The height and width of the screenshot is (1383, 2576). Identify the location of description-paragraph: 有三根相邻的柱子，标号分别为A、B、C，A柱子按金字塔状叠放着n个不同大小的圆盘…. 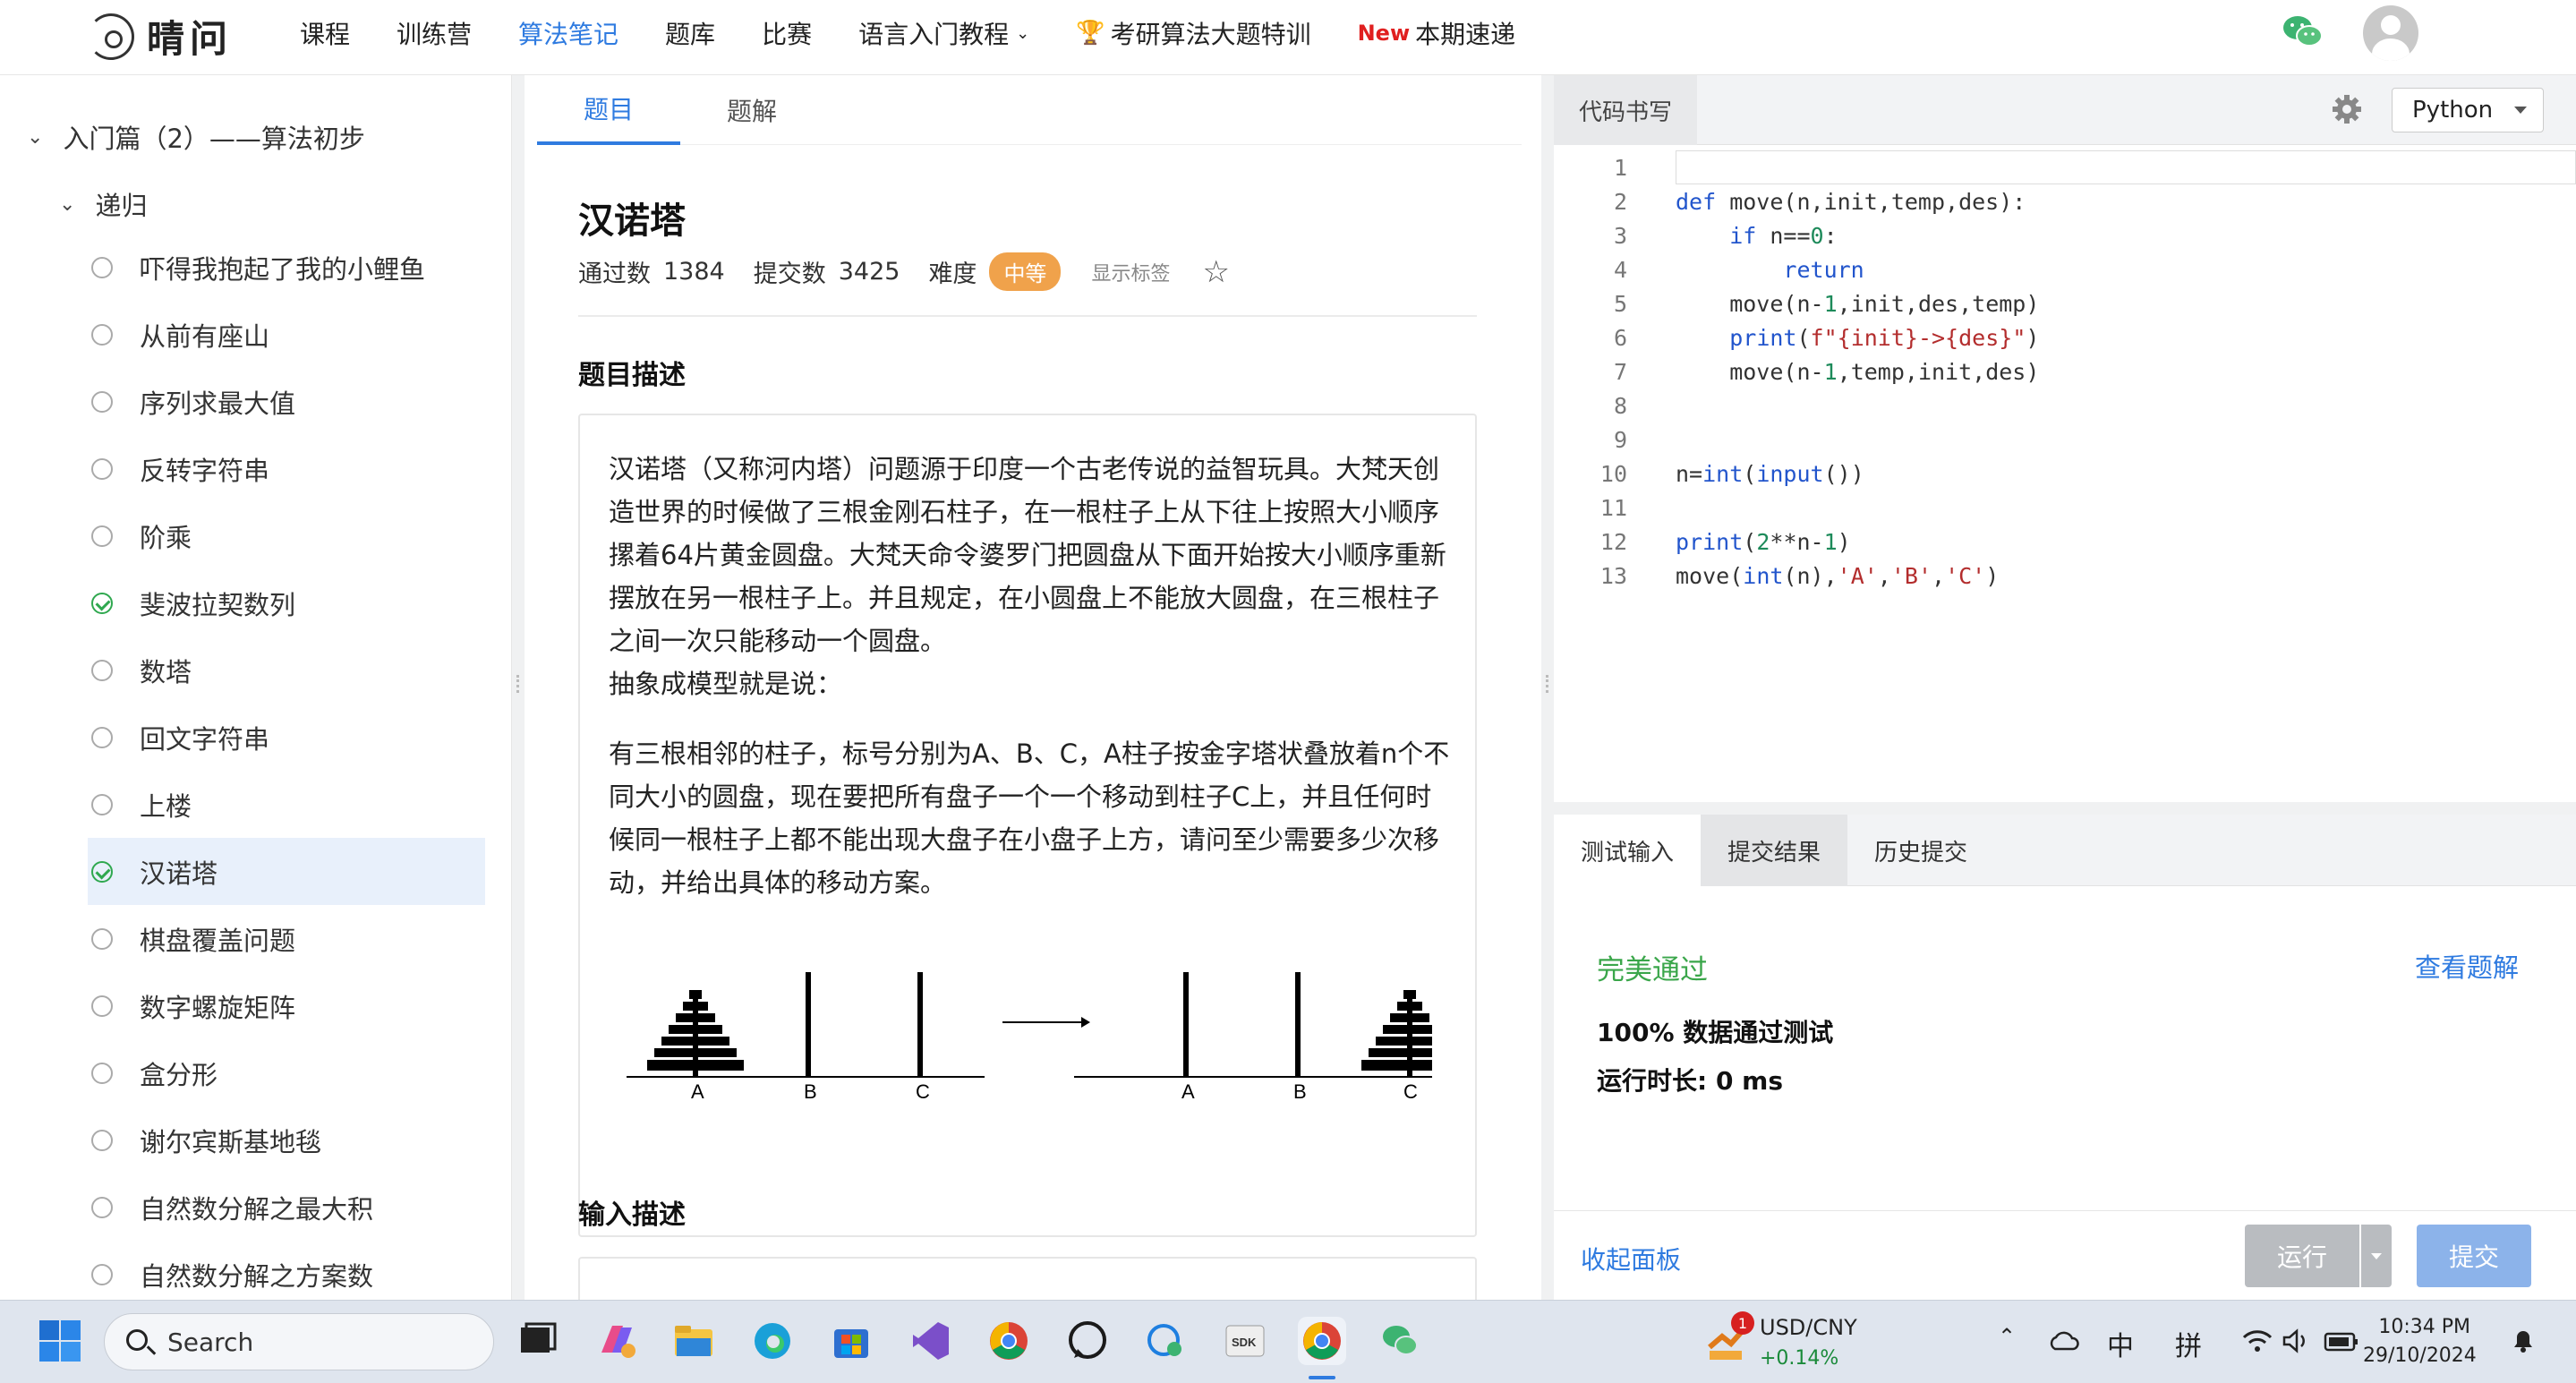
(1029, 818).